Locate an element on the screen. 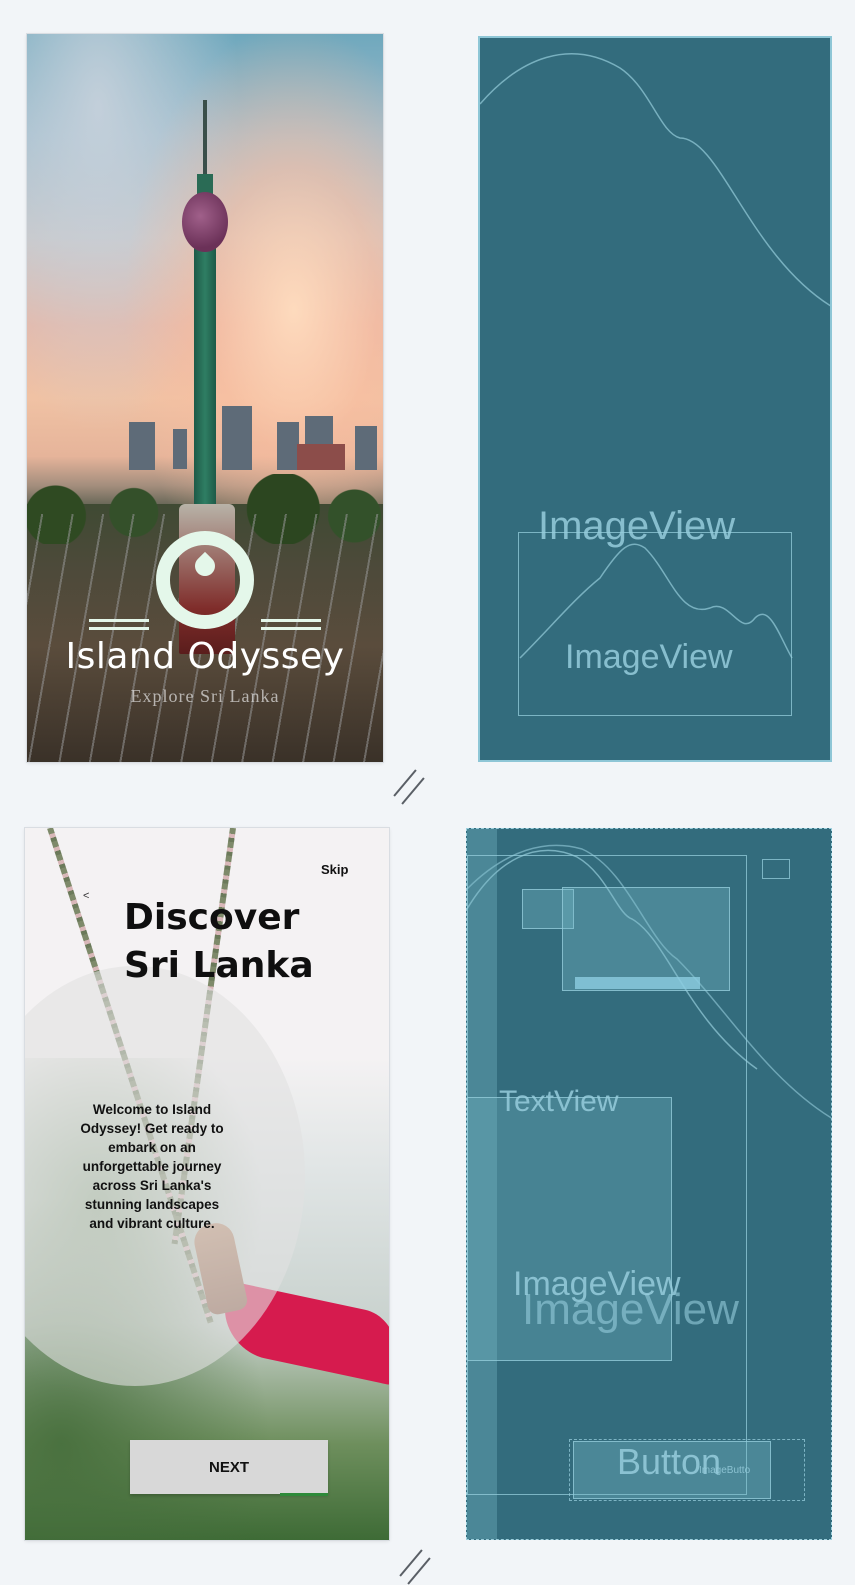  title-underline is located at coordinates (637, 983).